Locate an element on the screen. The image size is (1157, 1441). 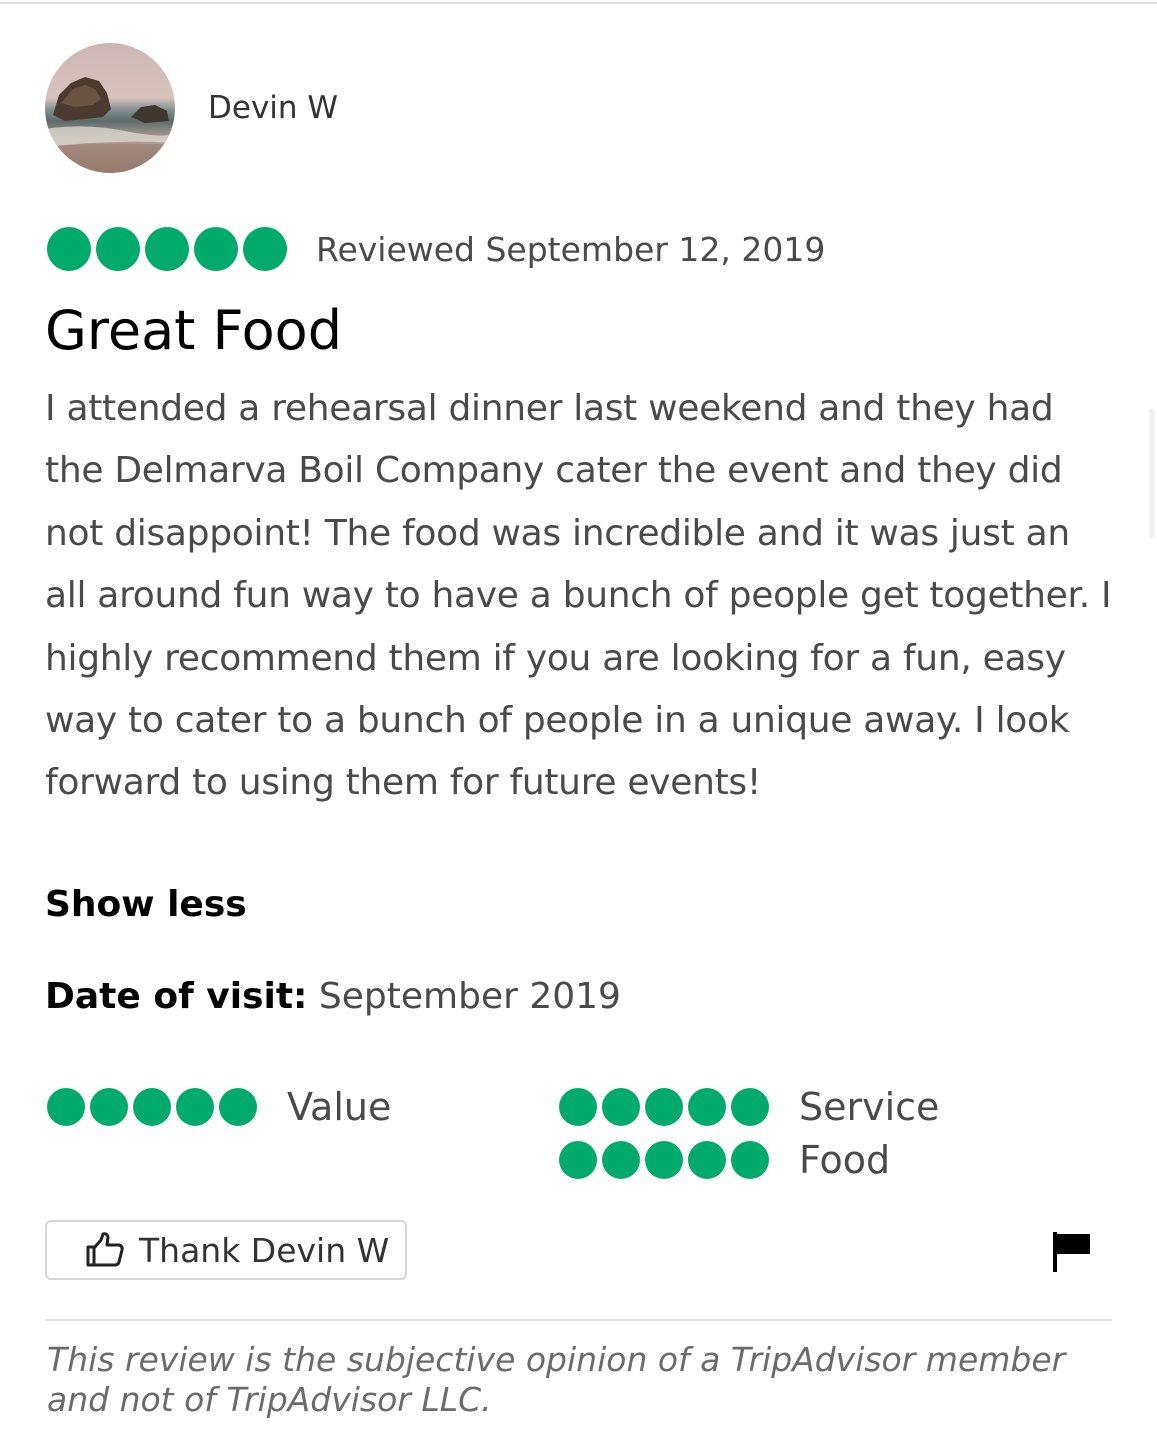
overall-rating-bubbles is located at coordinates (169, 249).